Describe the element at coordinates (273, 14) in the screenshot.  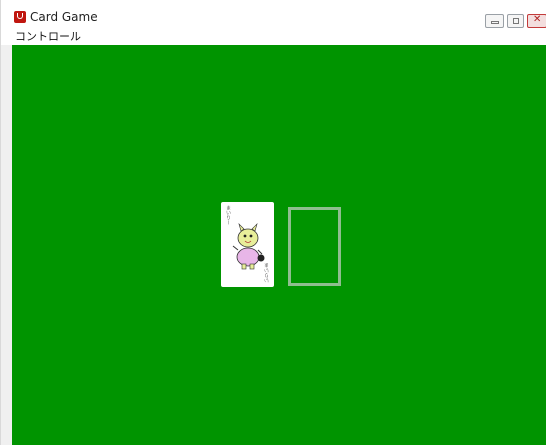
I see `title-bar: Card Game` at that location.